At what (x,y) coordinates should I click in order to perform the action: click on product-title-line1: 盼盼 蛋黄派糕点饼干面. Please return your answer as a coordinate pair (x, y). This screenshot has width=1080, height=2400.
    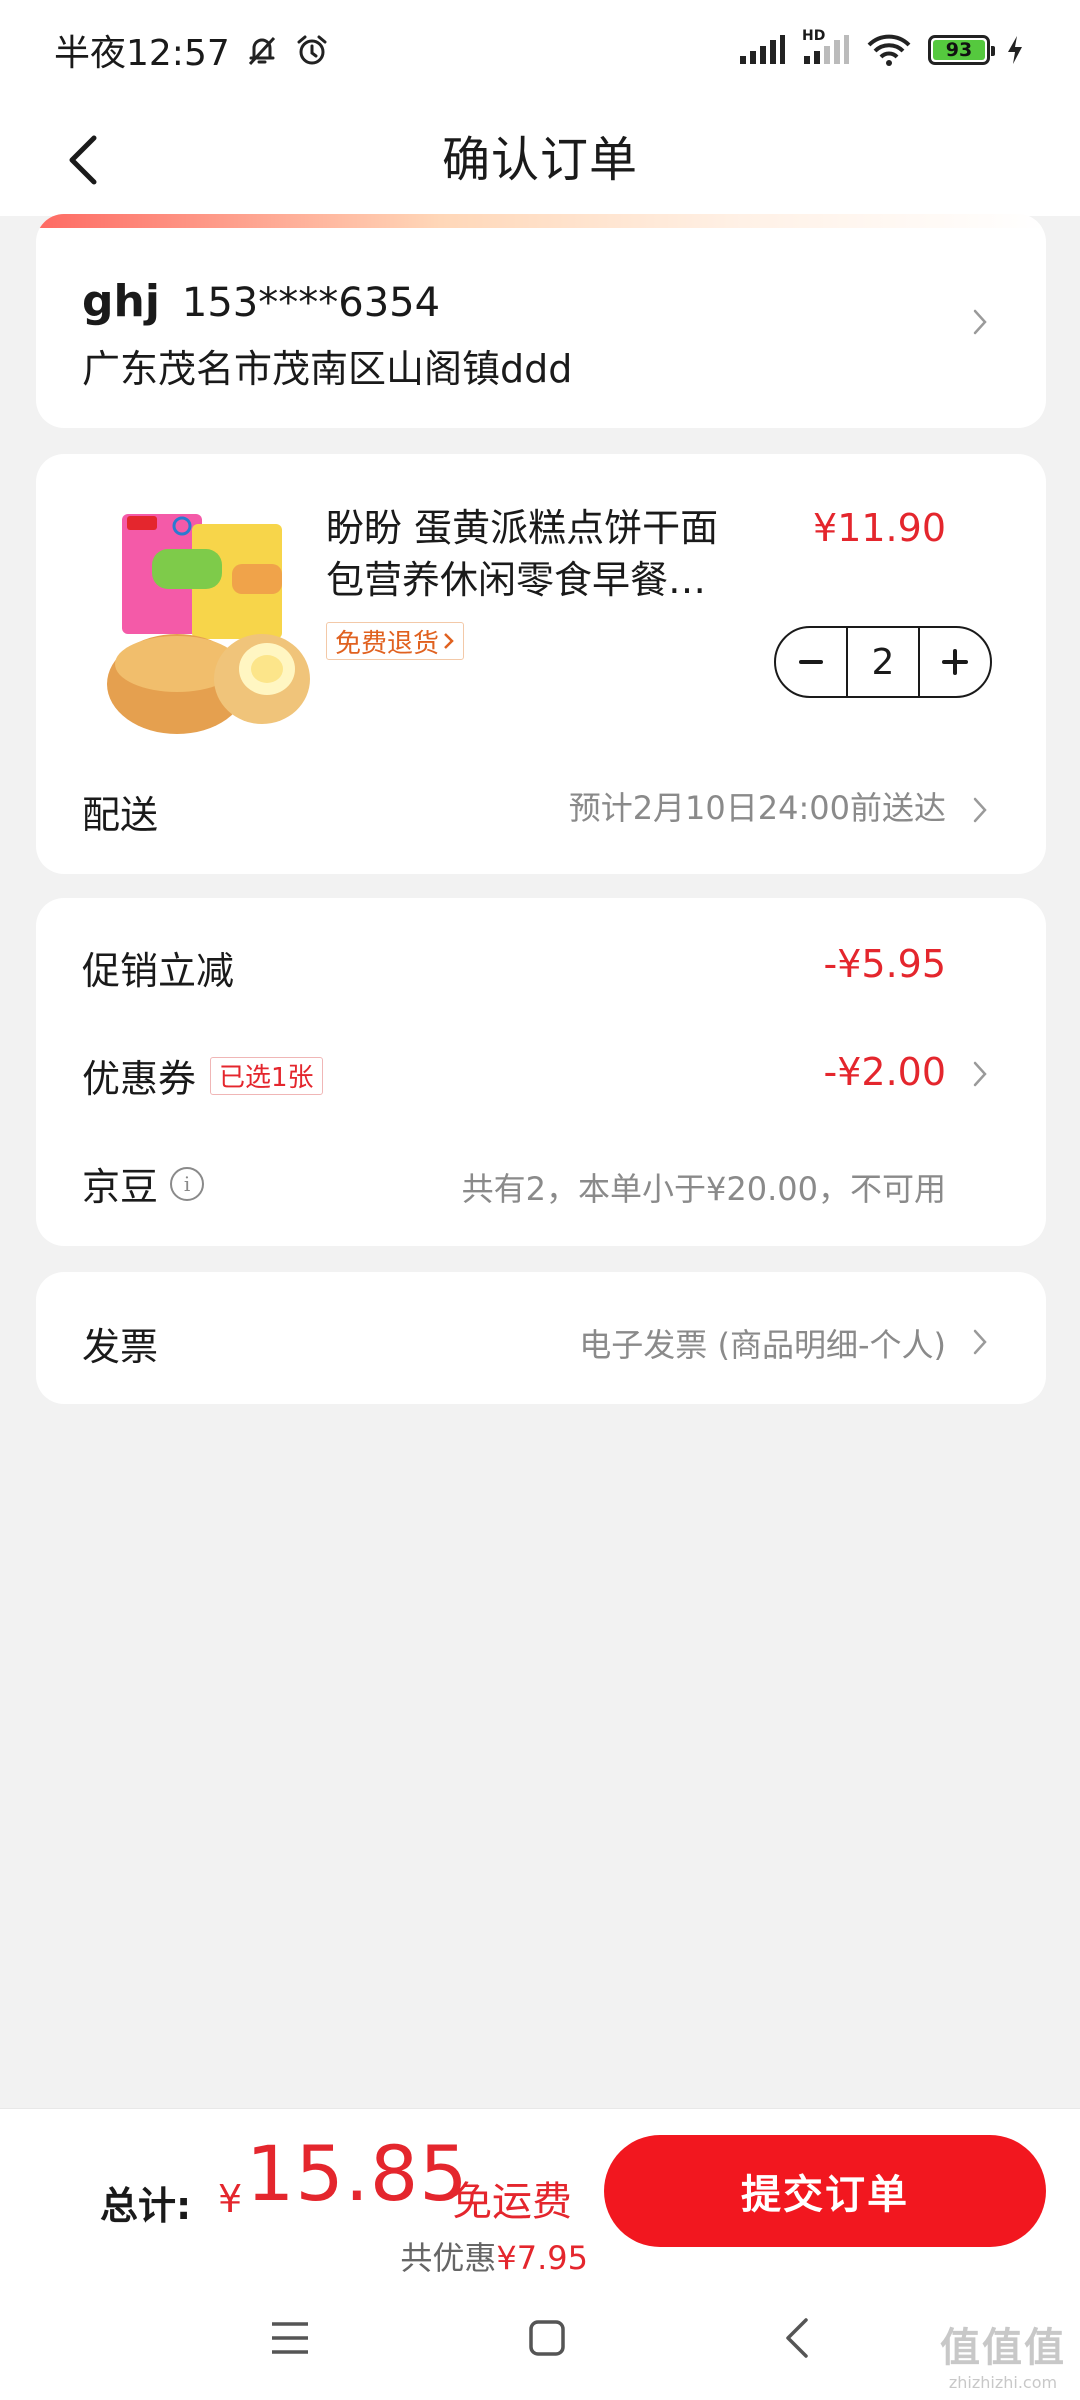
    Looking at the image, I should click on (522, 528).